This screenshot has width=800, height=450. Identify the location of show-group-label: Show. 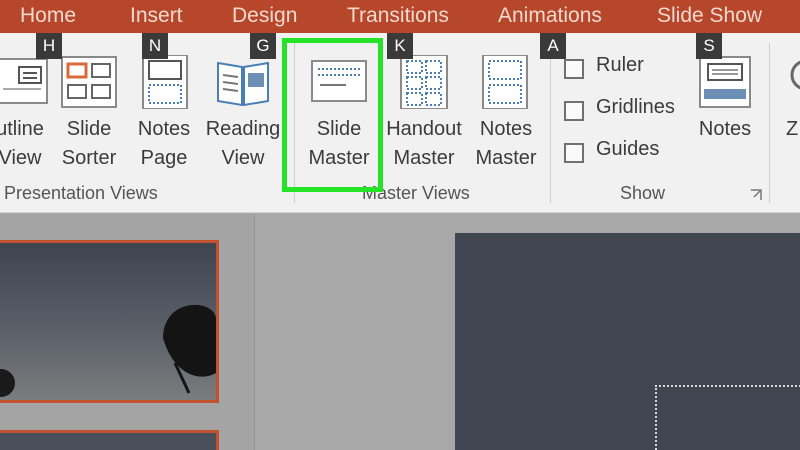
(643, 193).